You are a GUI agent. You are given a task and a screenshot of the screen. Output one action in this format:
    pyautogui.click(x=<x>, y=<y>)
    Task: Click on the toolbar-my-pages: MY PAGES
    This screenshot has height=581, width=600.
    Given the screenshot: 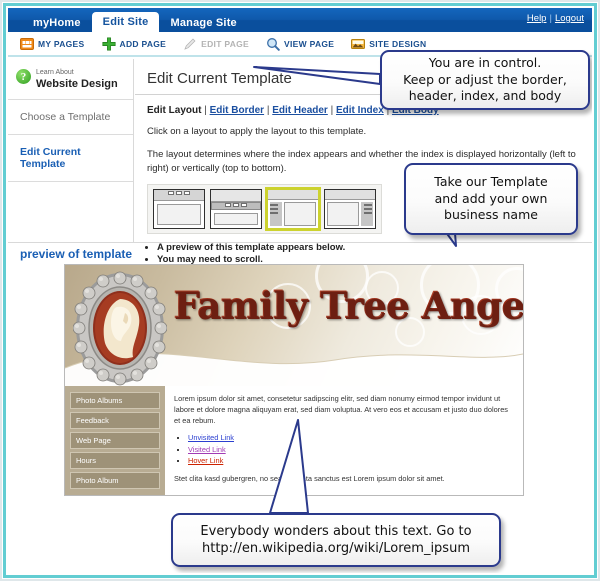 What is the action you would take?
    pyautogui.click(x=52, y=44)
    